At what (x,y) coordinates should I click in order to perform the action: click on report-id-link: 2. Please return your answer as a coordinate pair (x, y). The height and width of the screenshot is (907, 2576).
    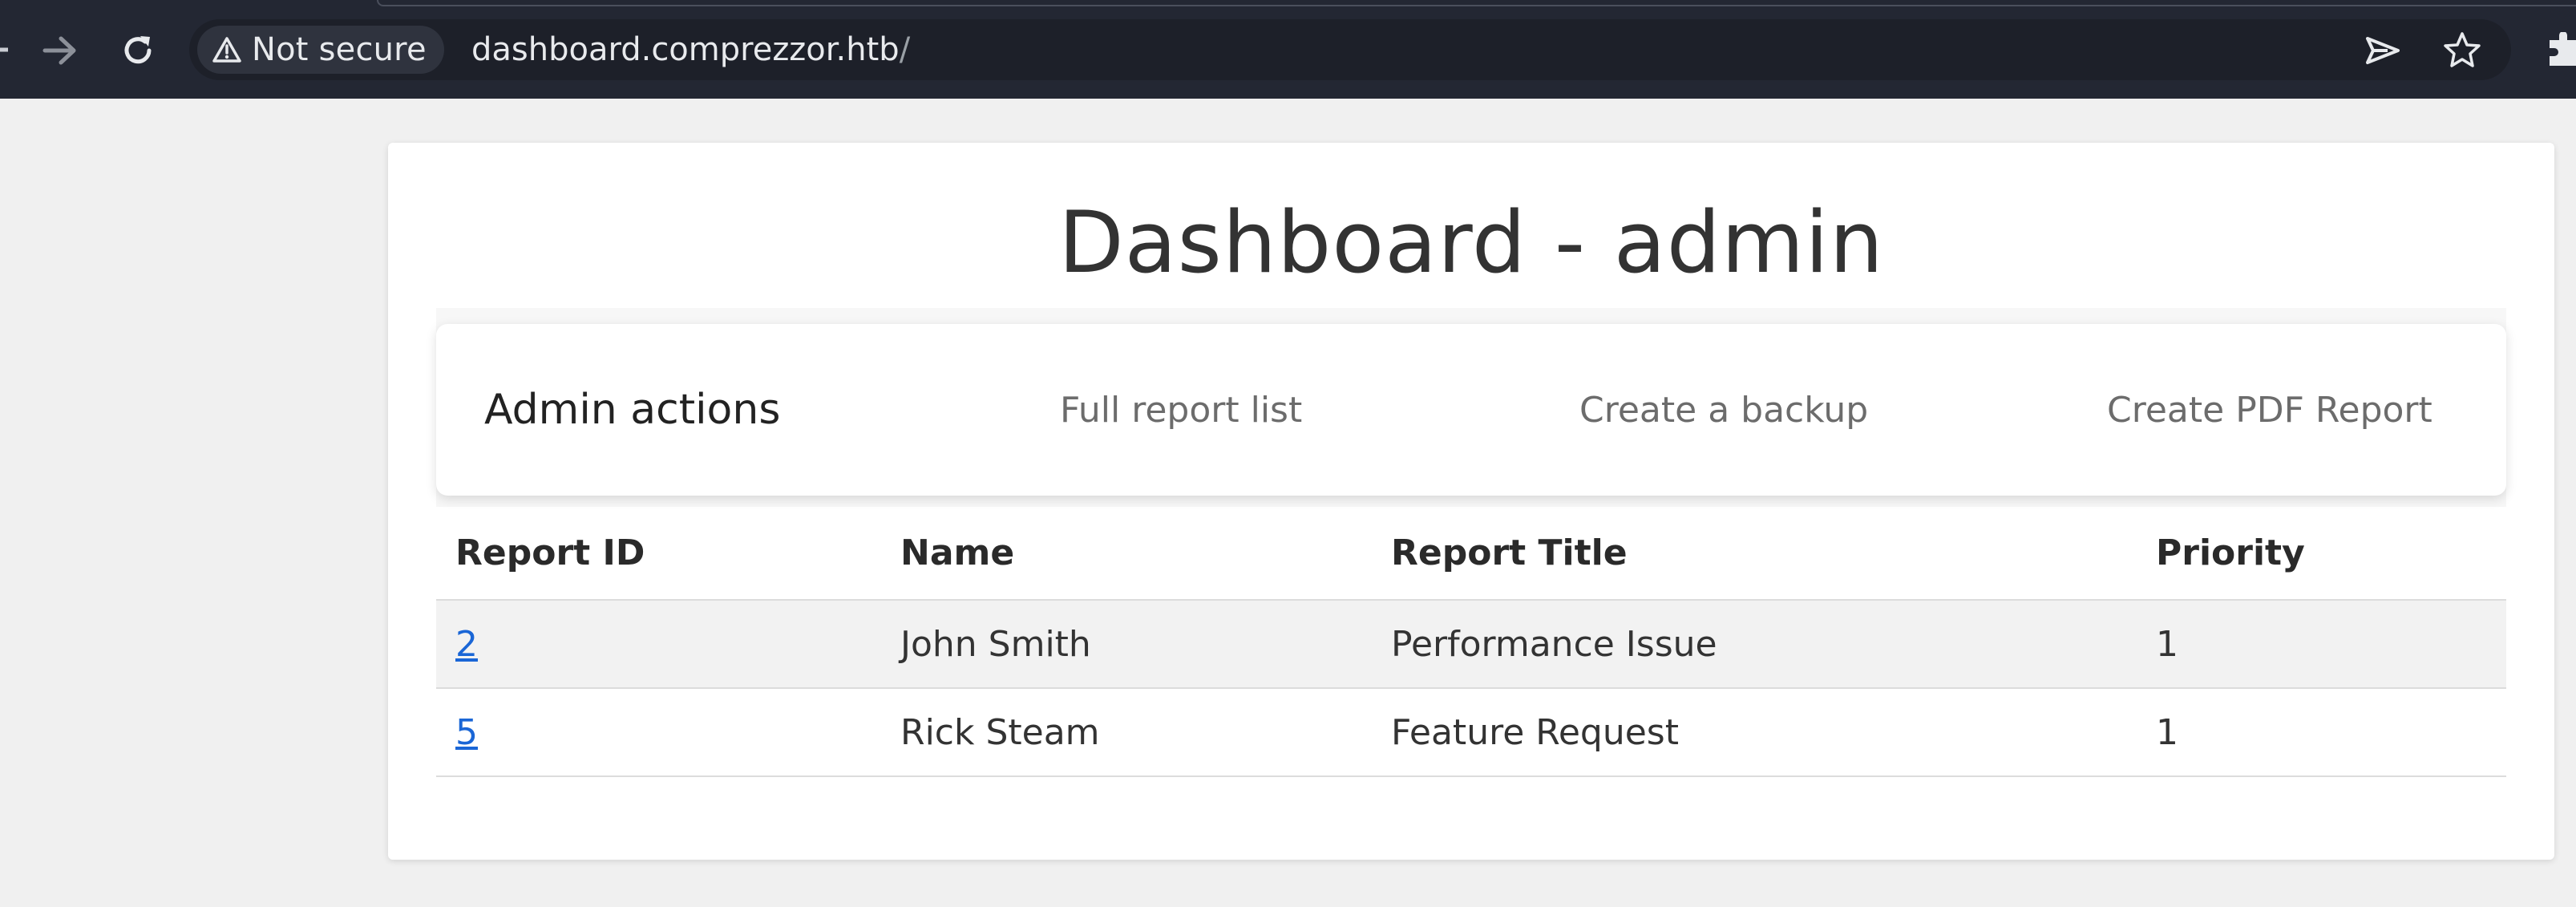
    Looking at the image, I should click on (466, 644).